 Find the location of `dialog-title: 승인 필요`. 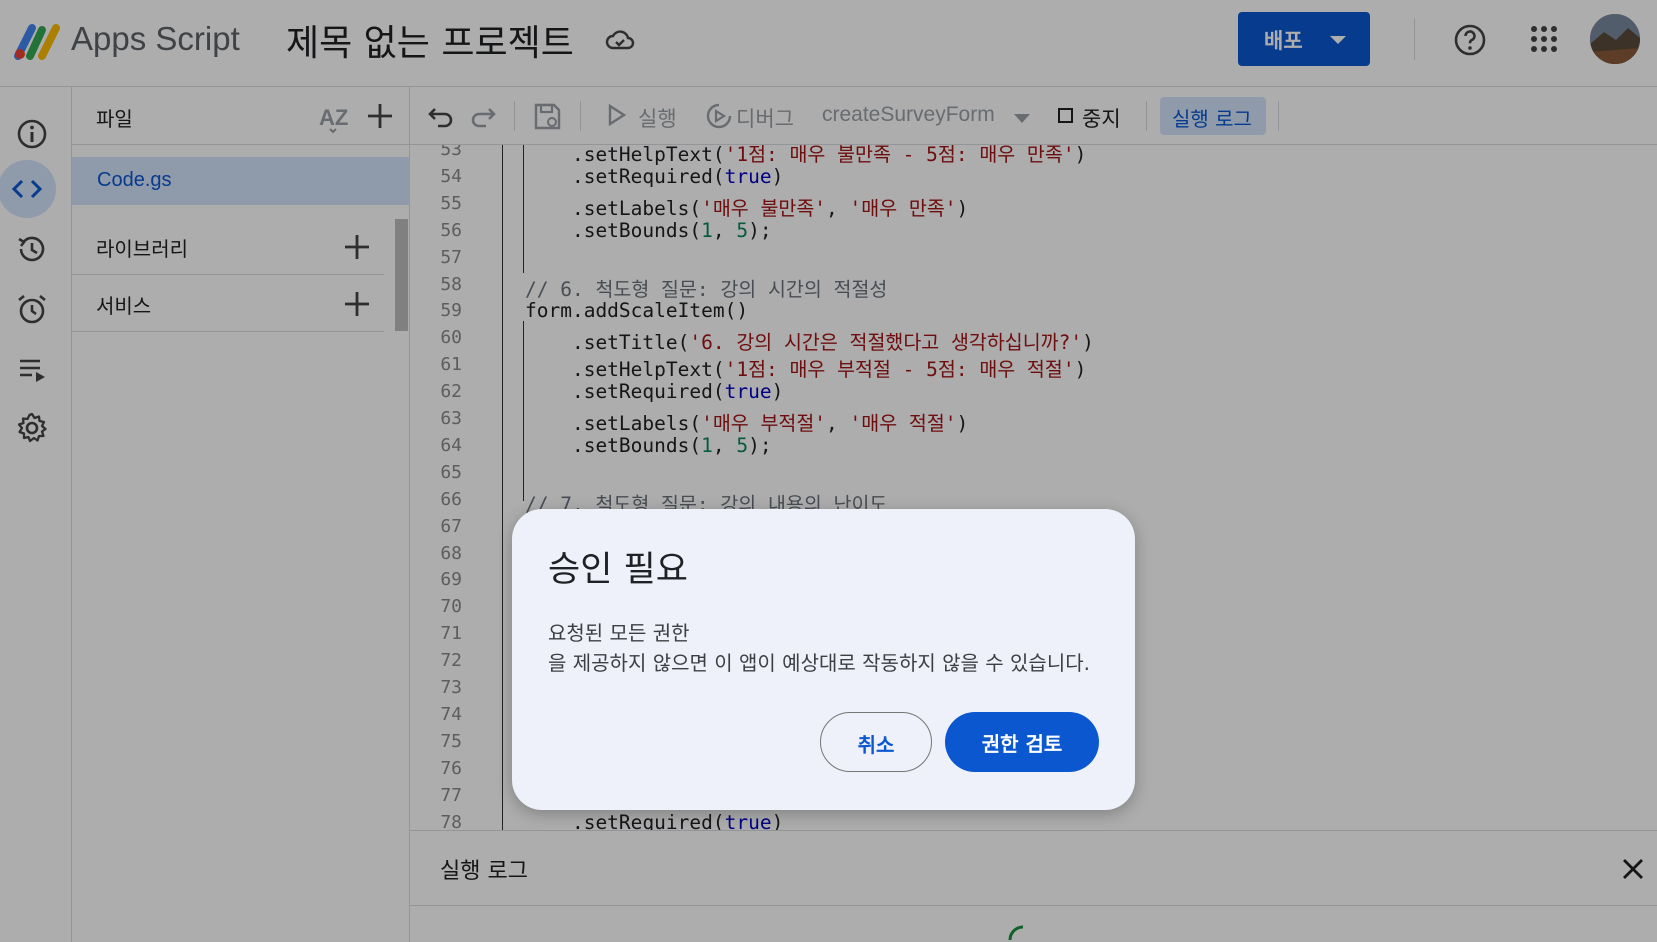

dialog-title: 승인 필요 is located at coordinates (618, 570).